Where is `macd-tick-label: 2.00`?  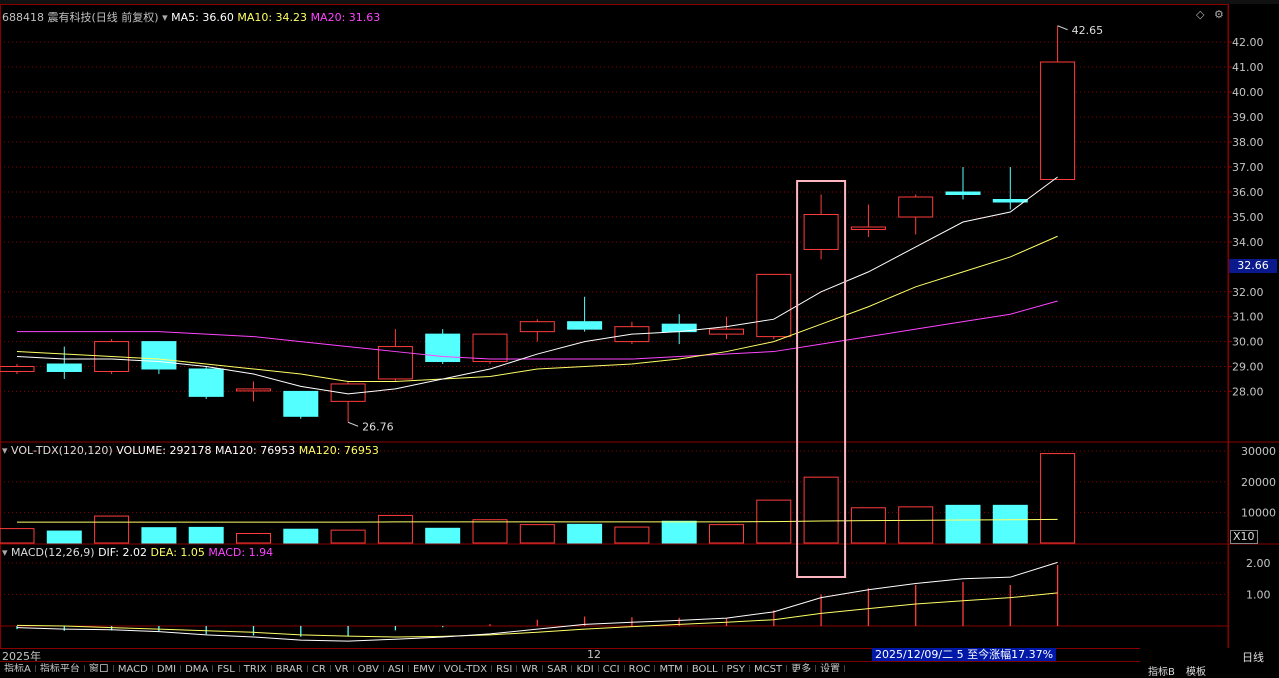 macd-tick-label: 2.00 is located at coordinates (1258, 563).